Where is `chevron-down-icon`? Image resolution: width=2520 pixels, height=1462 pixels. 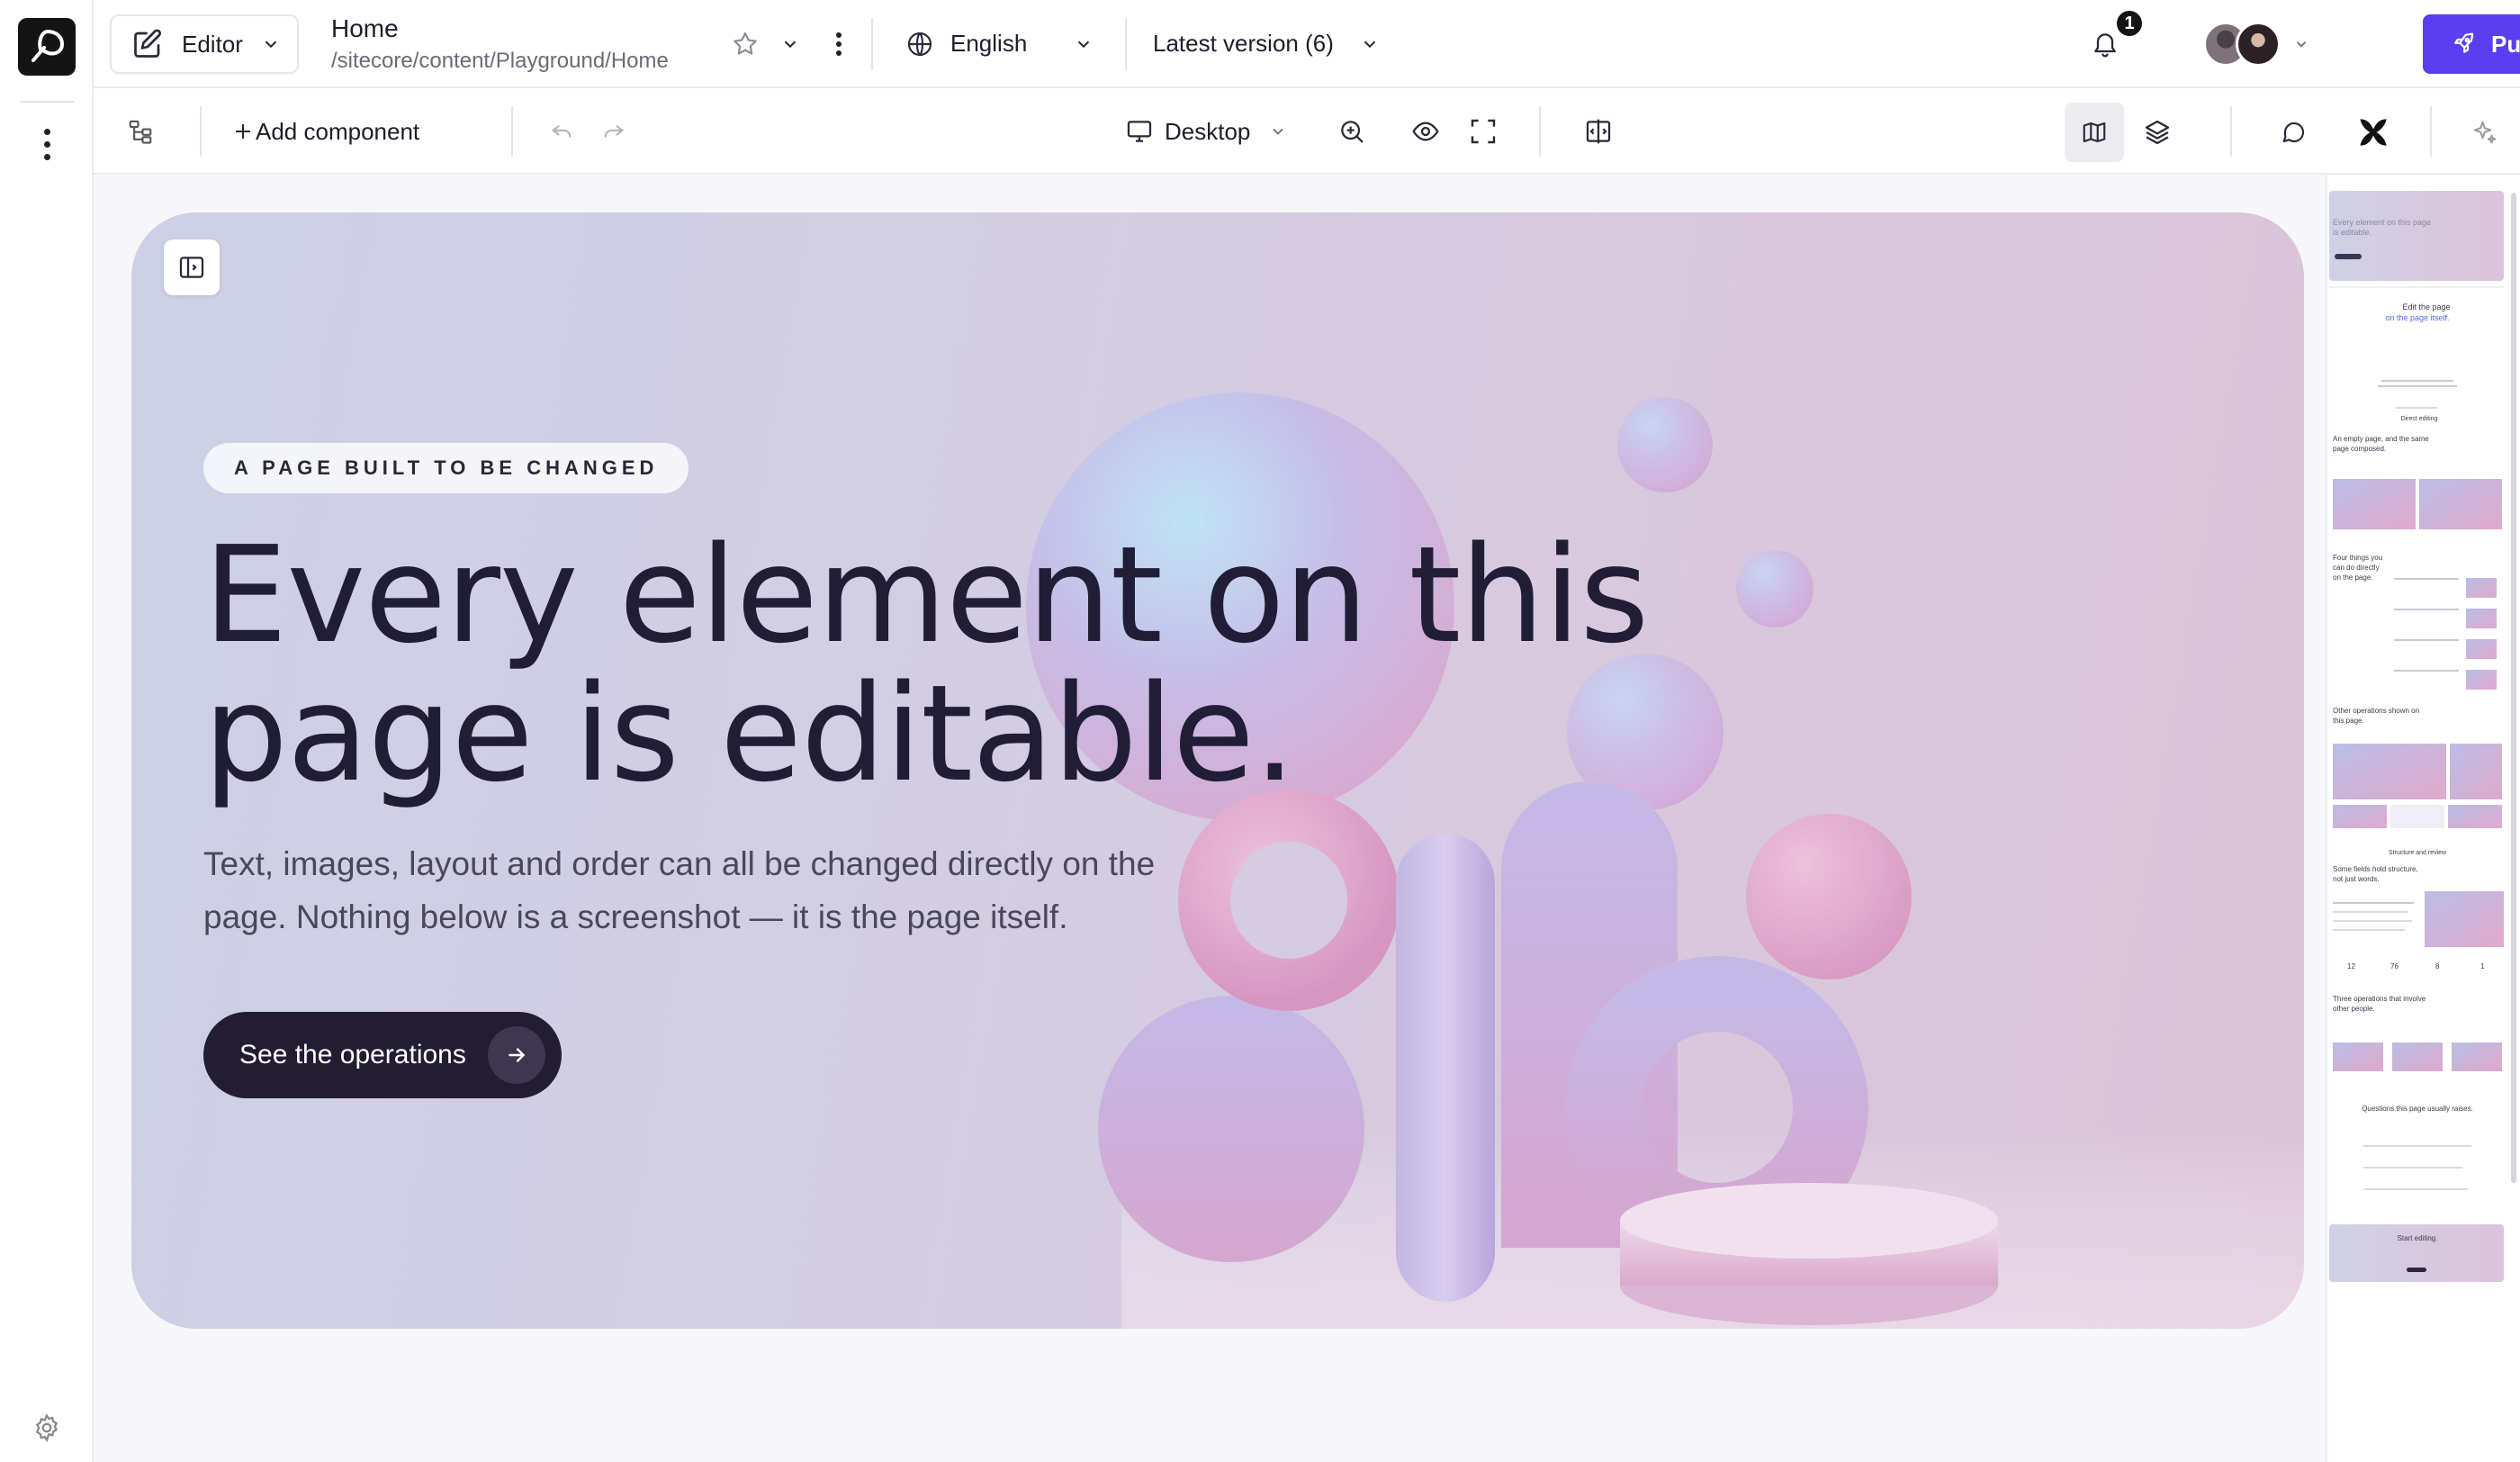
chevron-down-icon is located at coordinates (271, 45).